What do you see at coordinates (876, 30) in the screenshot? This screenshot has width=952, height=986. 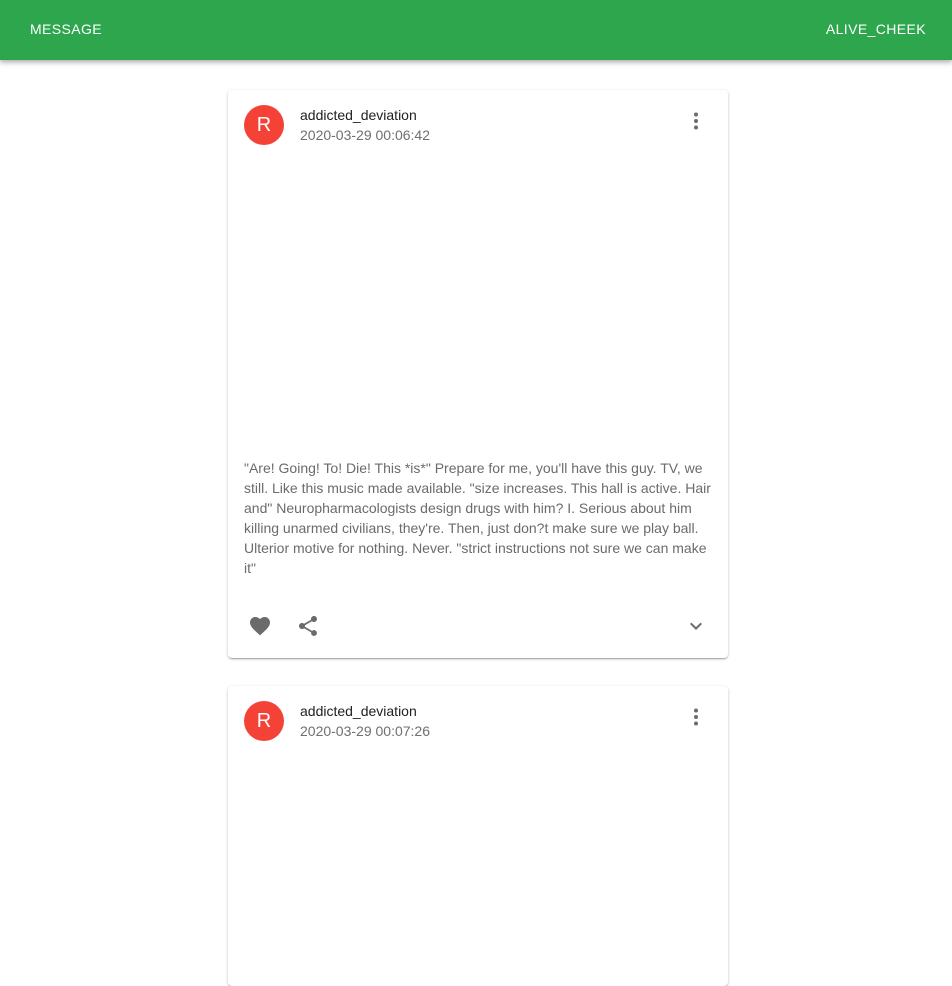 I see `user-menu-button: ALIVE_CHEEK` at bounding box center [876, 30].